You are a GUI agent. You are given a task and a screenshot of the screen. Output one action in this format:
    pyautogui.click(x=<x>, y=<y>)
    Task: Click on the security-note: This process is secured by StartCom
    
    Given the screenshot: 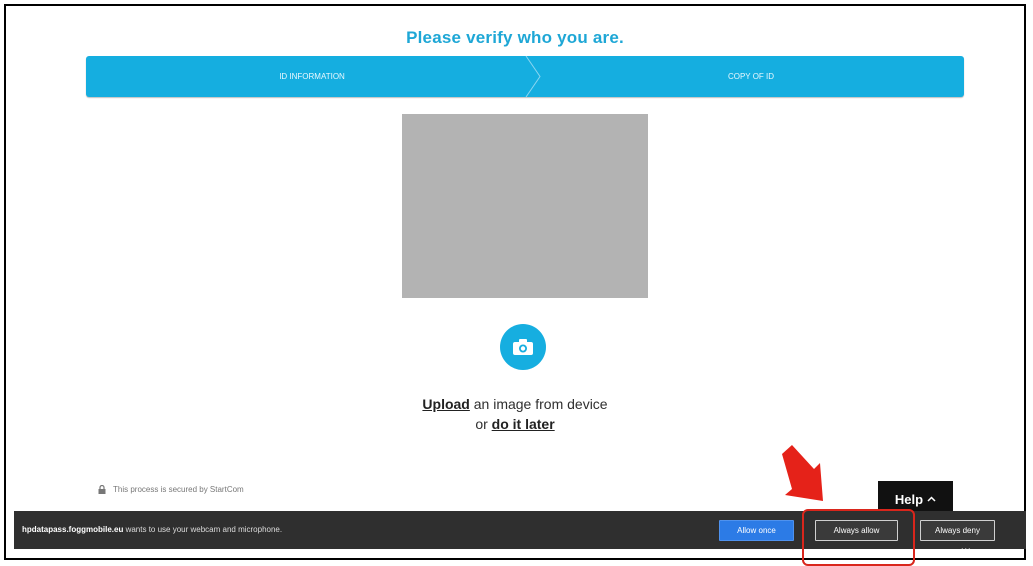 What is the action you would take?
    pyautogui.click(x=171, y=489)
    